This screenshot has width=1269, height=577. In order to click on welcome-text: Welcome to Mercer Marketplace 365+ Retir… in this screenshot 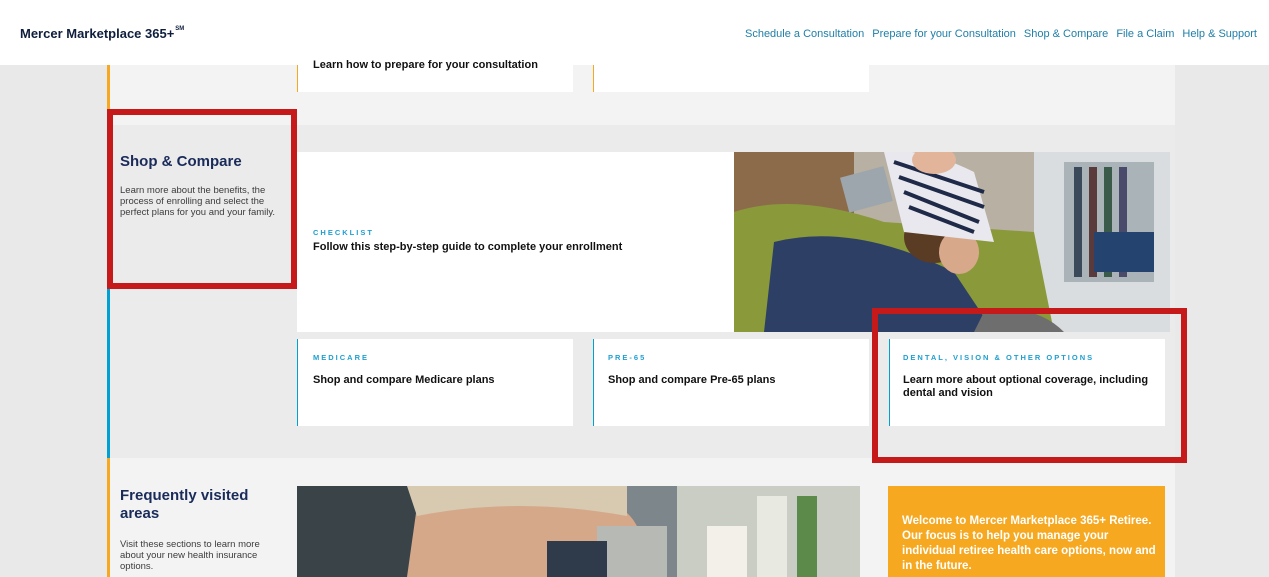, I will do `click(1029, 543)`.